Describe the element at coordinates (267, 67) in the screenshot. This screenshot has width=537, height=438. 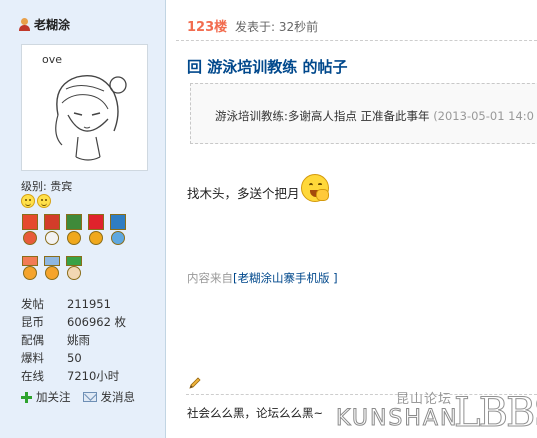
I see `post-title: 回 游泳培训教练 的帖子` at that location.